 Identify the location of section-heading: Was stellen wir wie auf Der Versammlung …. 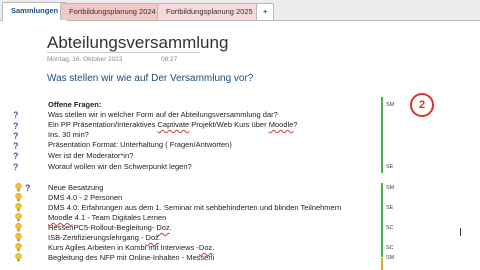
(150, 78).